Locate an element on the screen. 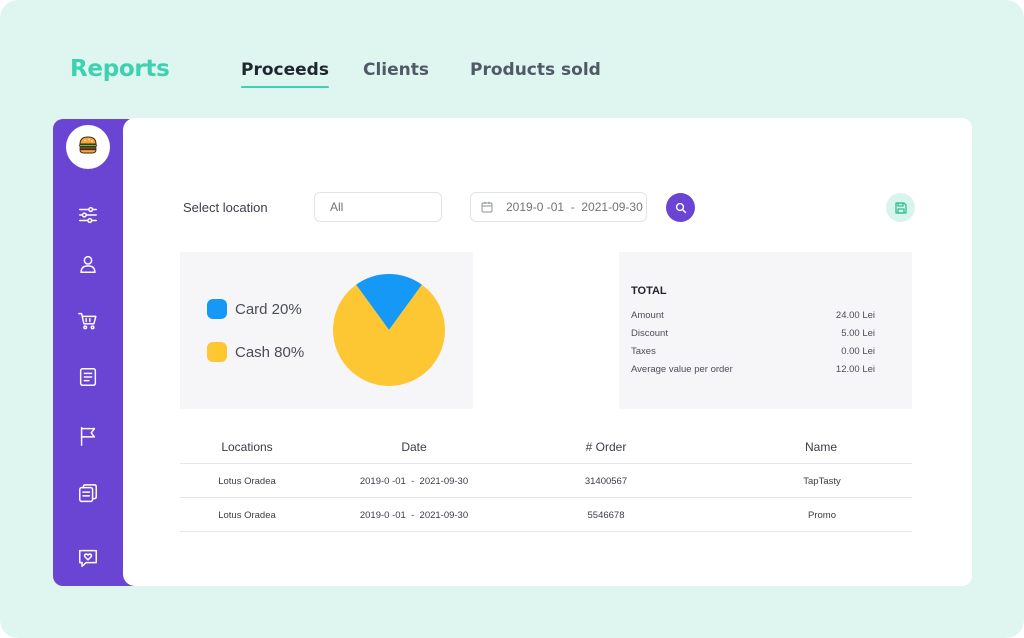  legend-label-cash: Cash 80% is located at coordinates (270, 352).